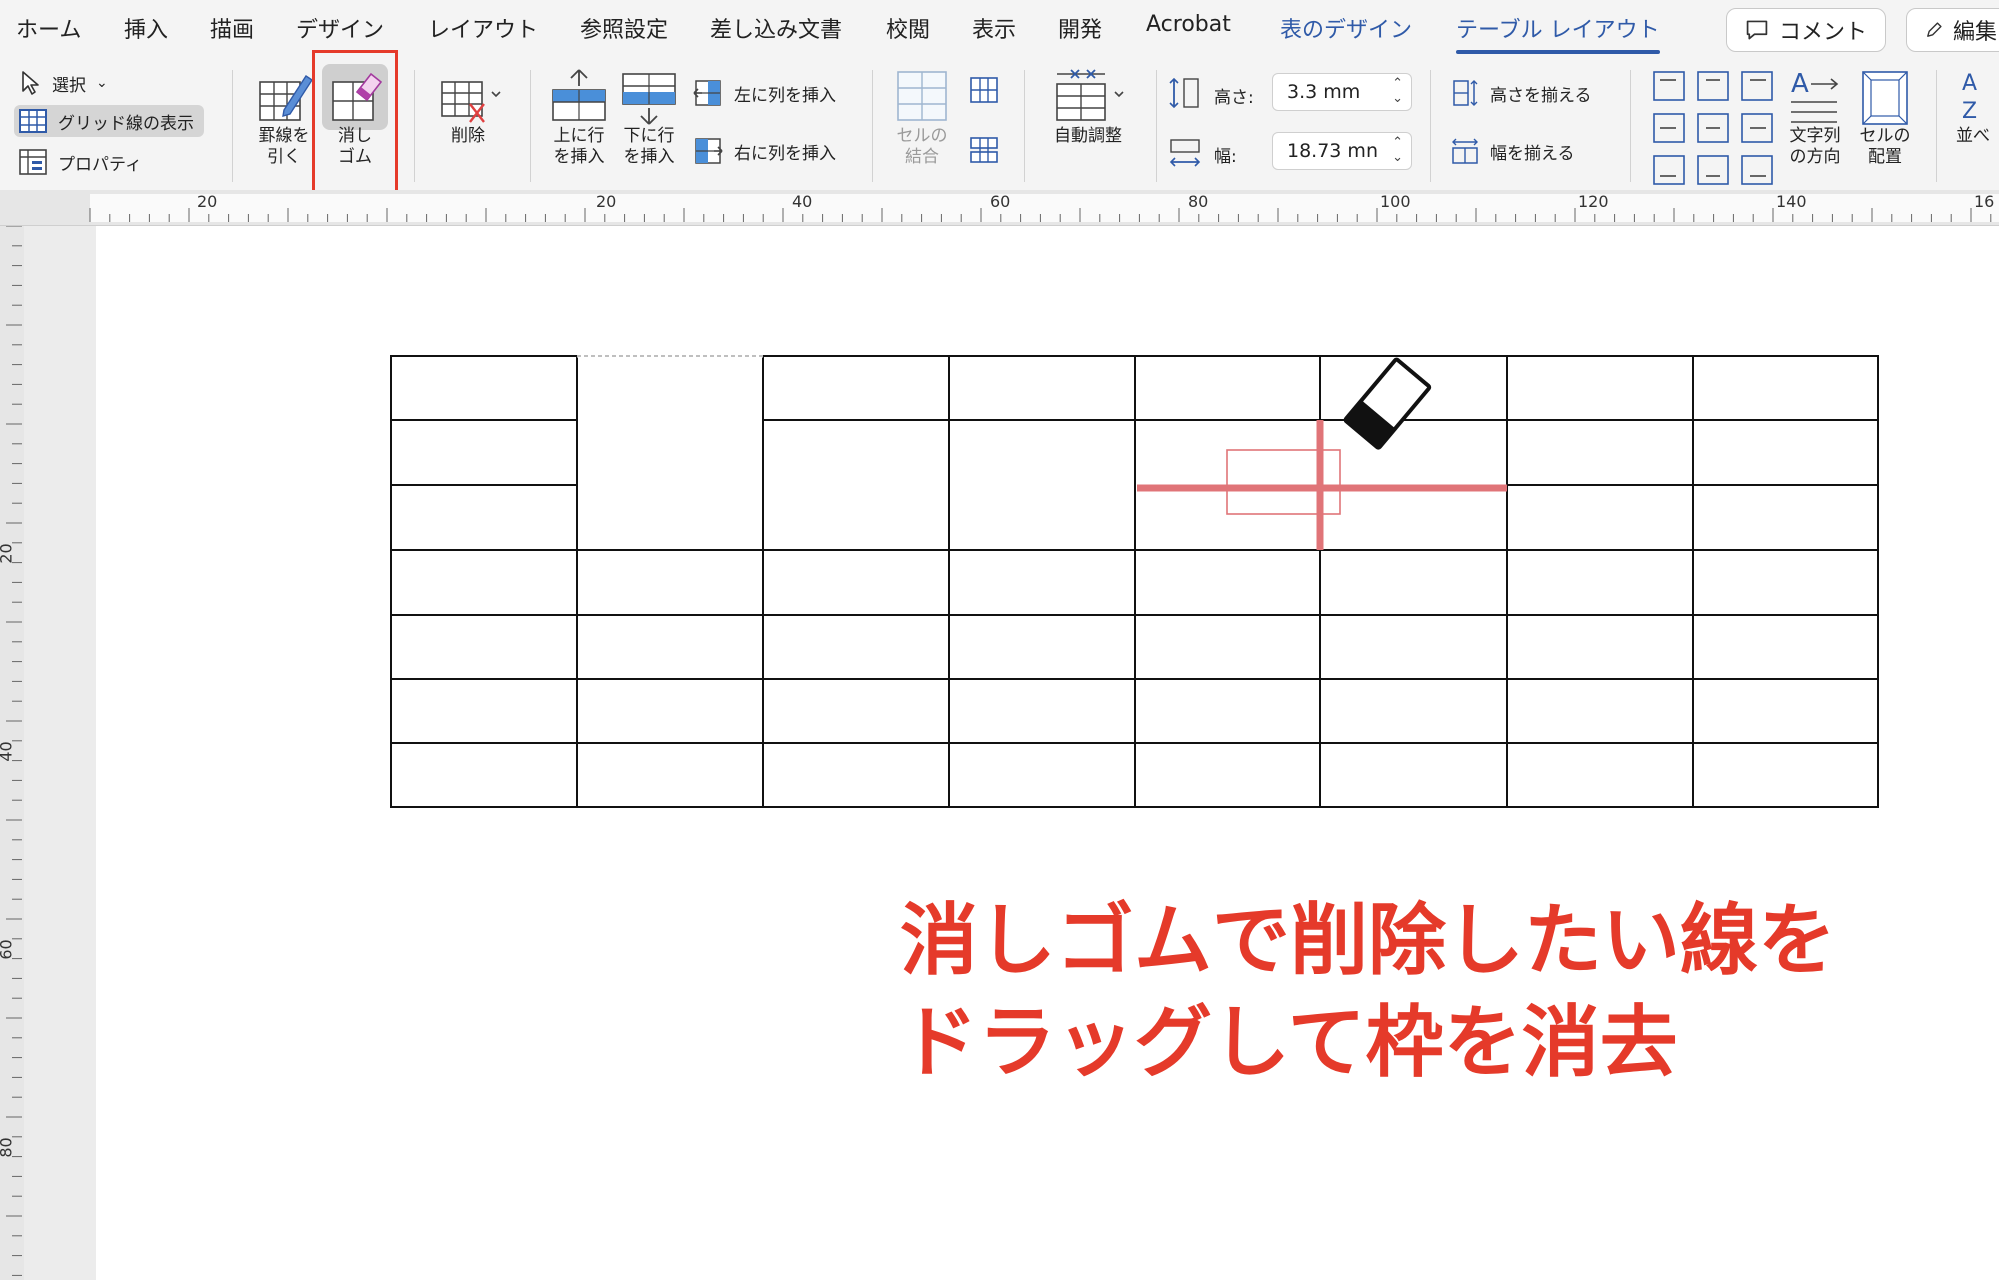 This screenshot has width=1999, height=1280. Describe the element at coordinates (355, 122) in the screenshot. I see `eraser-highlight-frame` at that location.